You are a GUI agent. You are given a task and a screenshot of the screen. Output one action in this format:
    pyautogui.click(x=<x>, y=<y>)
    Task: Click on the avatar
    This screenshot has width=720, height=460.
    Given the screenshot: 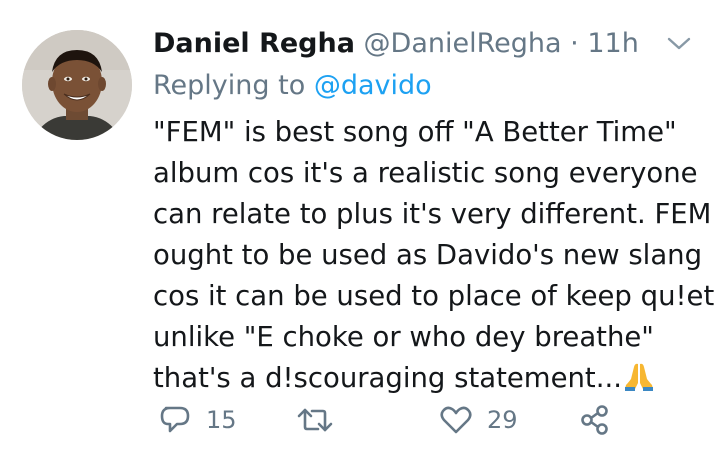 What is the action you would take?
    pyautogui.click(x=77, y=85)
    